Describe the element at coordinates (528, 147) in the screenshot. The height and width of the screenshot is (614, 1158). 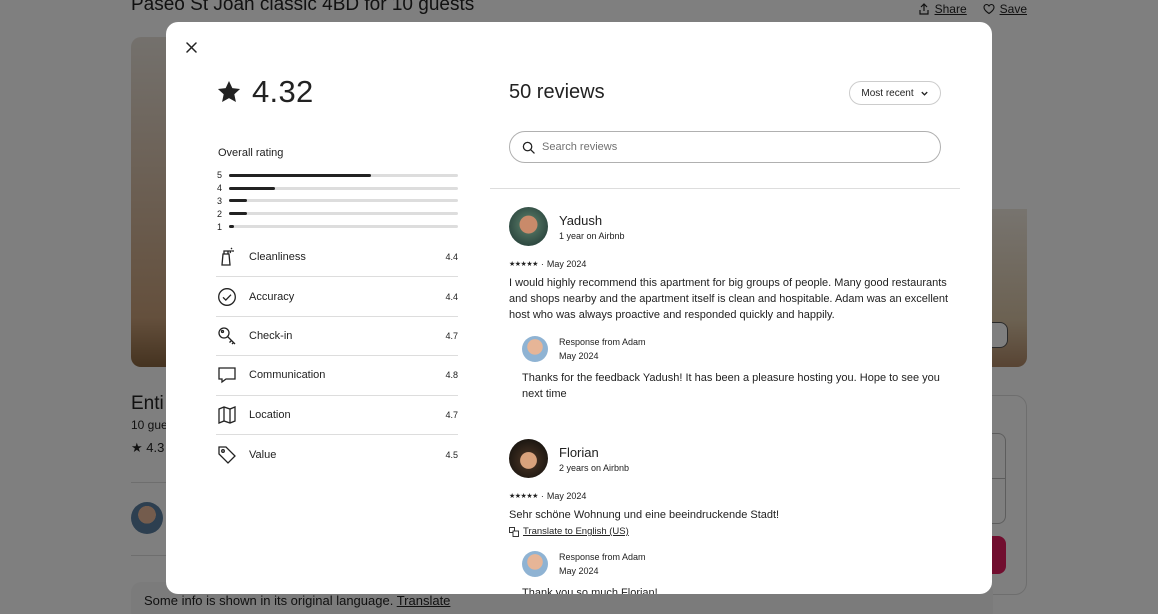
I see `search-icon` at that location.